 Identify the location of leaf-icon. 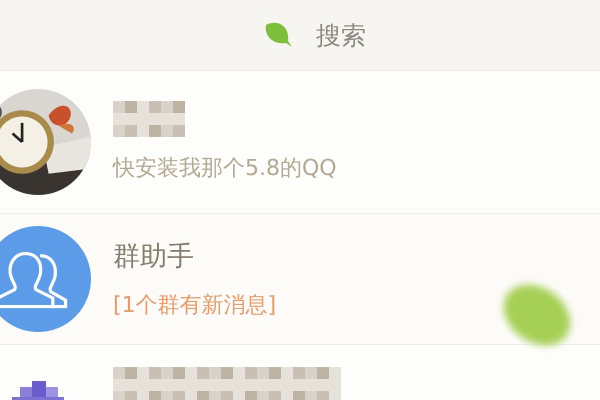
(279, 35).